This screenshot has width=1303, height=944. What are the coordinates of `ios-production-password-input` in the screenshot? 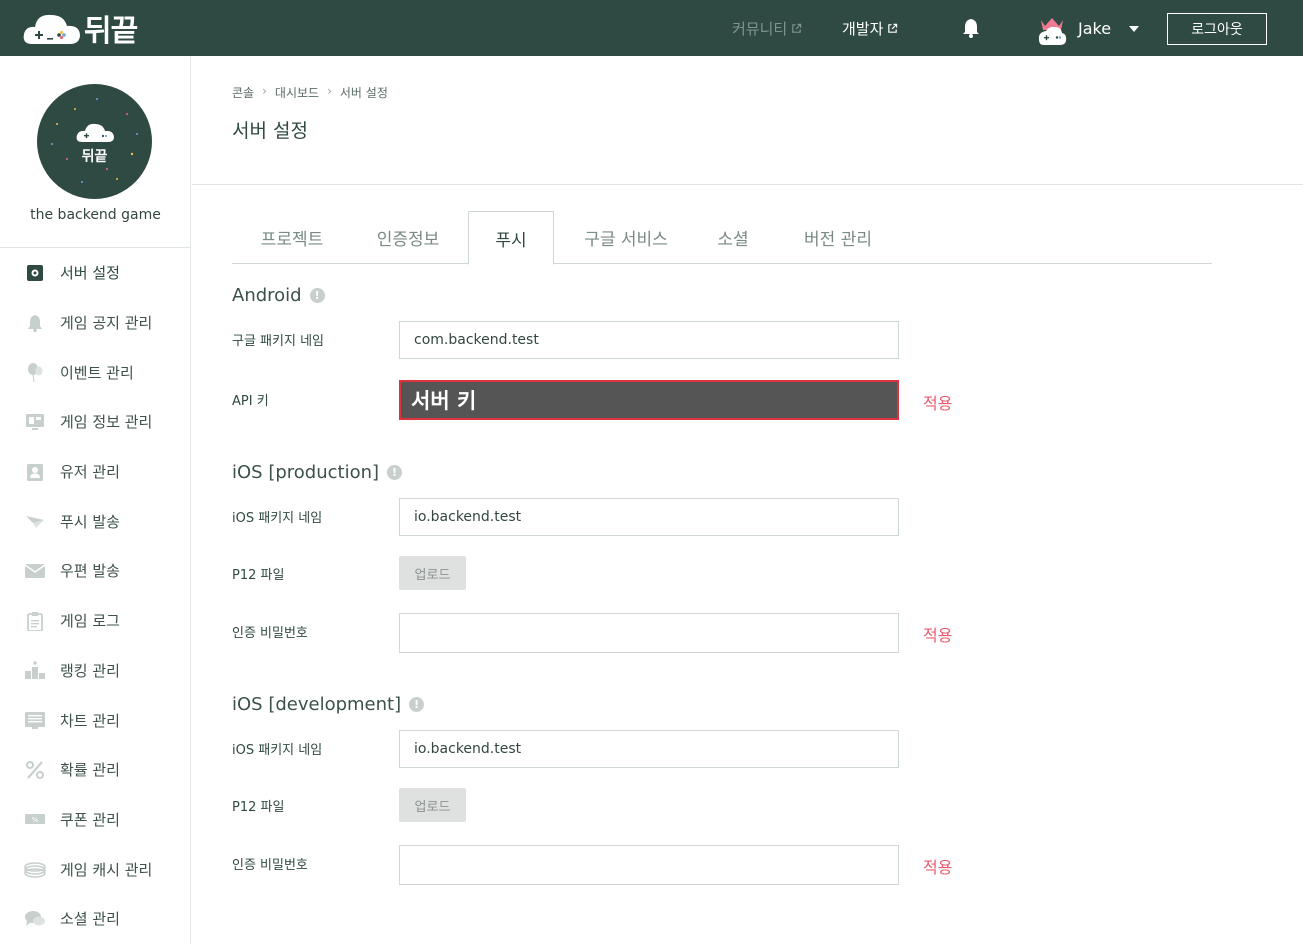 It's located at (649, 633).